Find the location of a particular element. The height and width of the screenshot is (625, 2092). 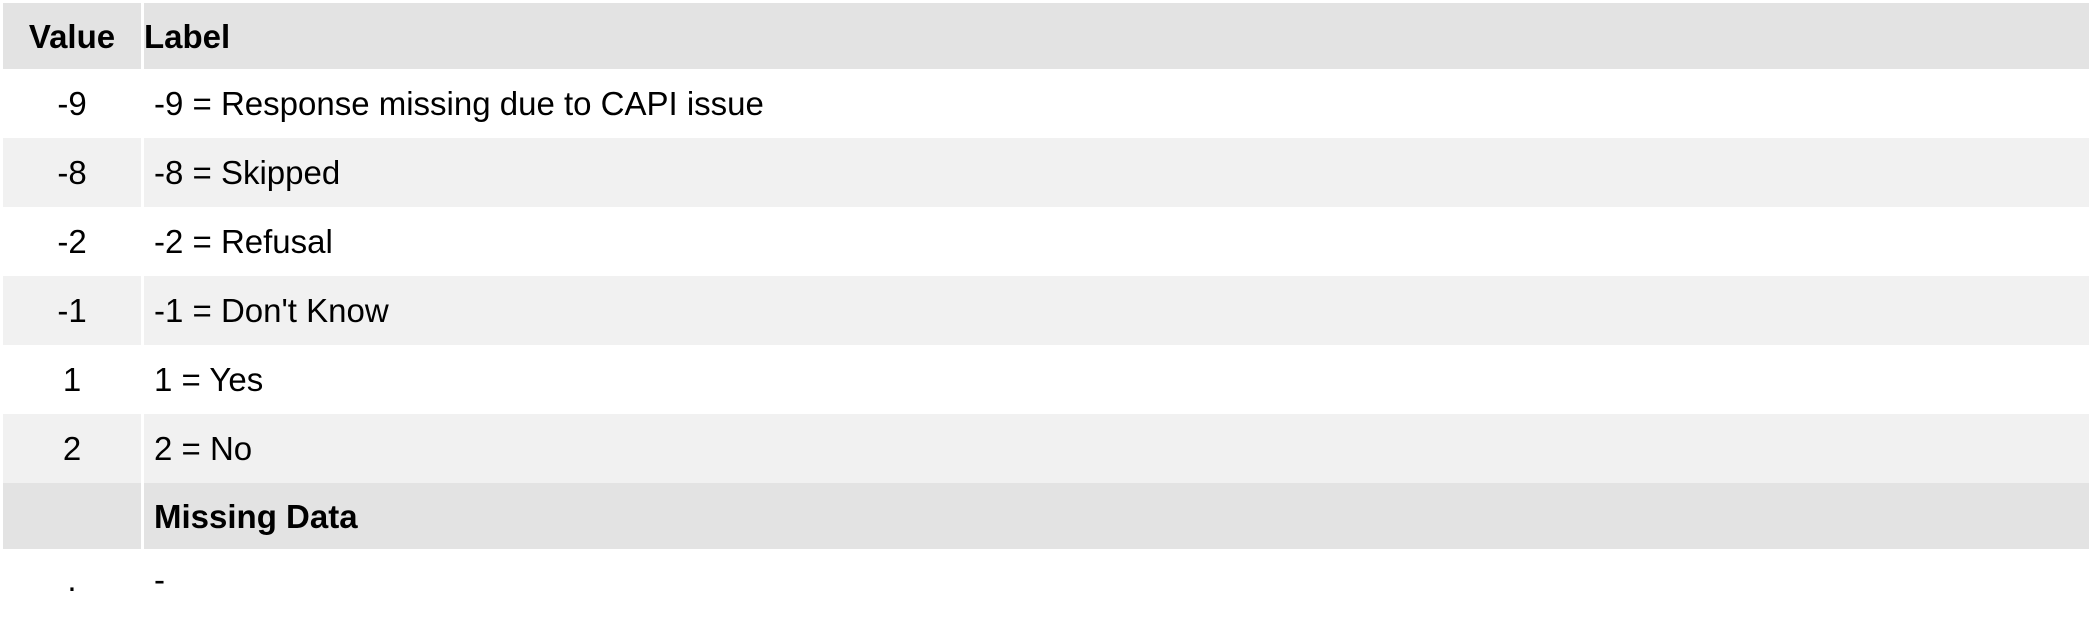

section-label-cell: Missing Data is located at coordinates (1116, 516).